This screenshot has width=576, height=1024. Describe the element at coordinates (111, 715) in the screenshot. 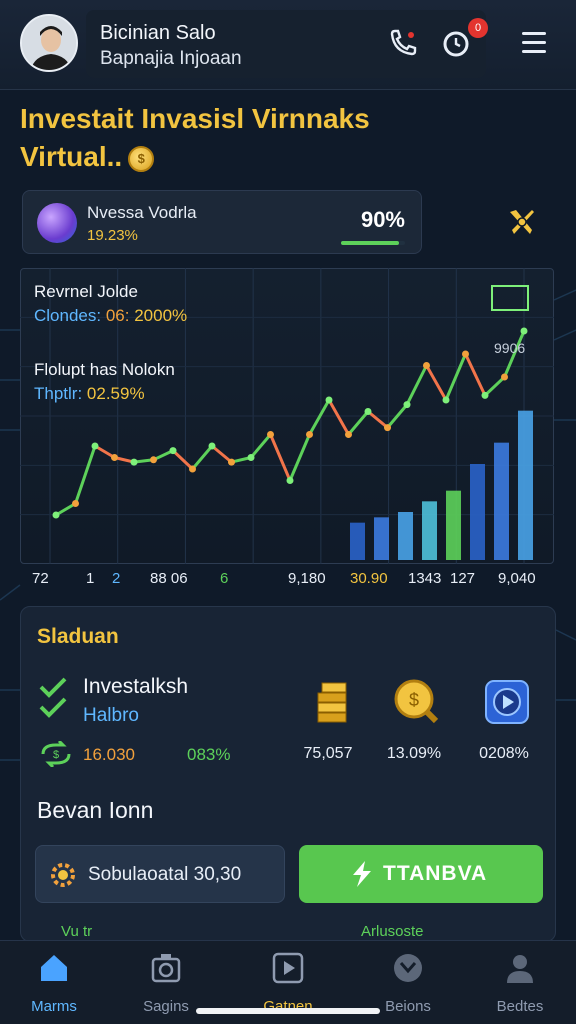

I see `investment-subtitle: Halbro` at that location.